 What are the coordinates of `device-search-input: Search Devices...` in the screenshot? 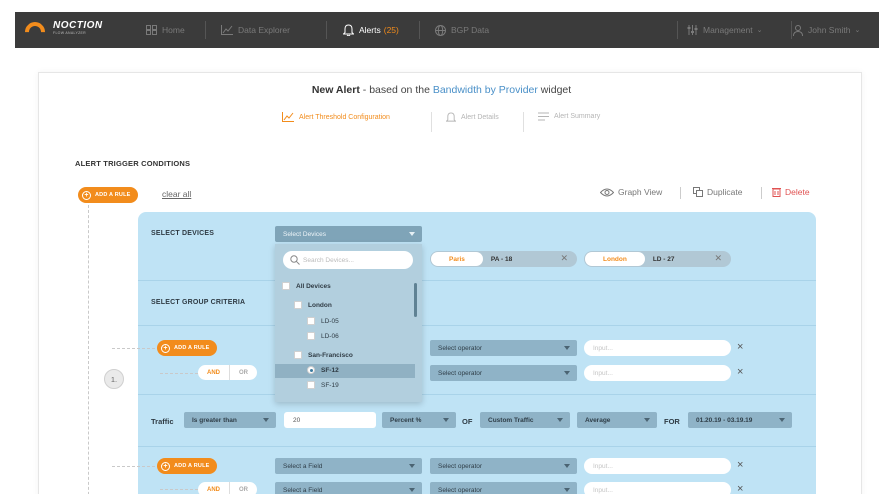 It's located at (348, 260).